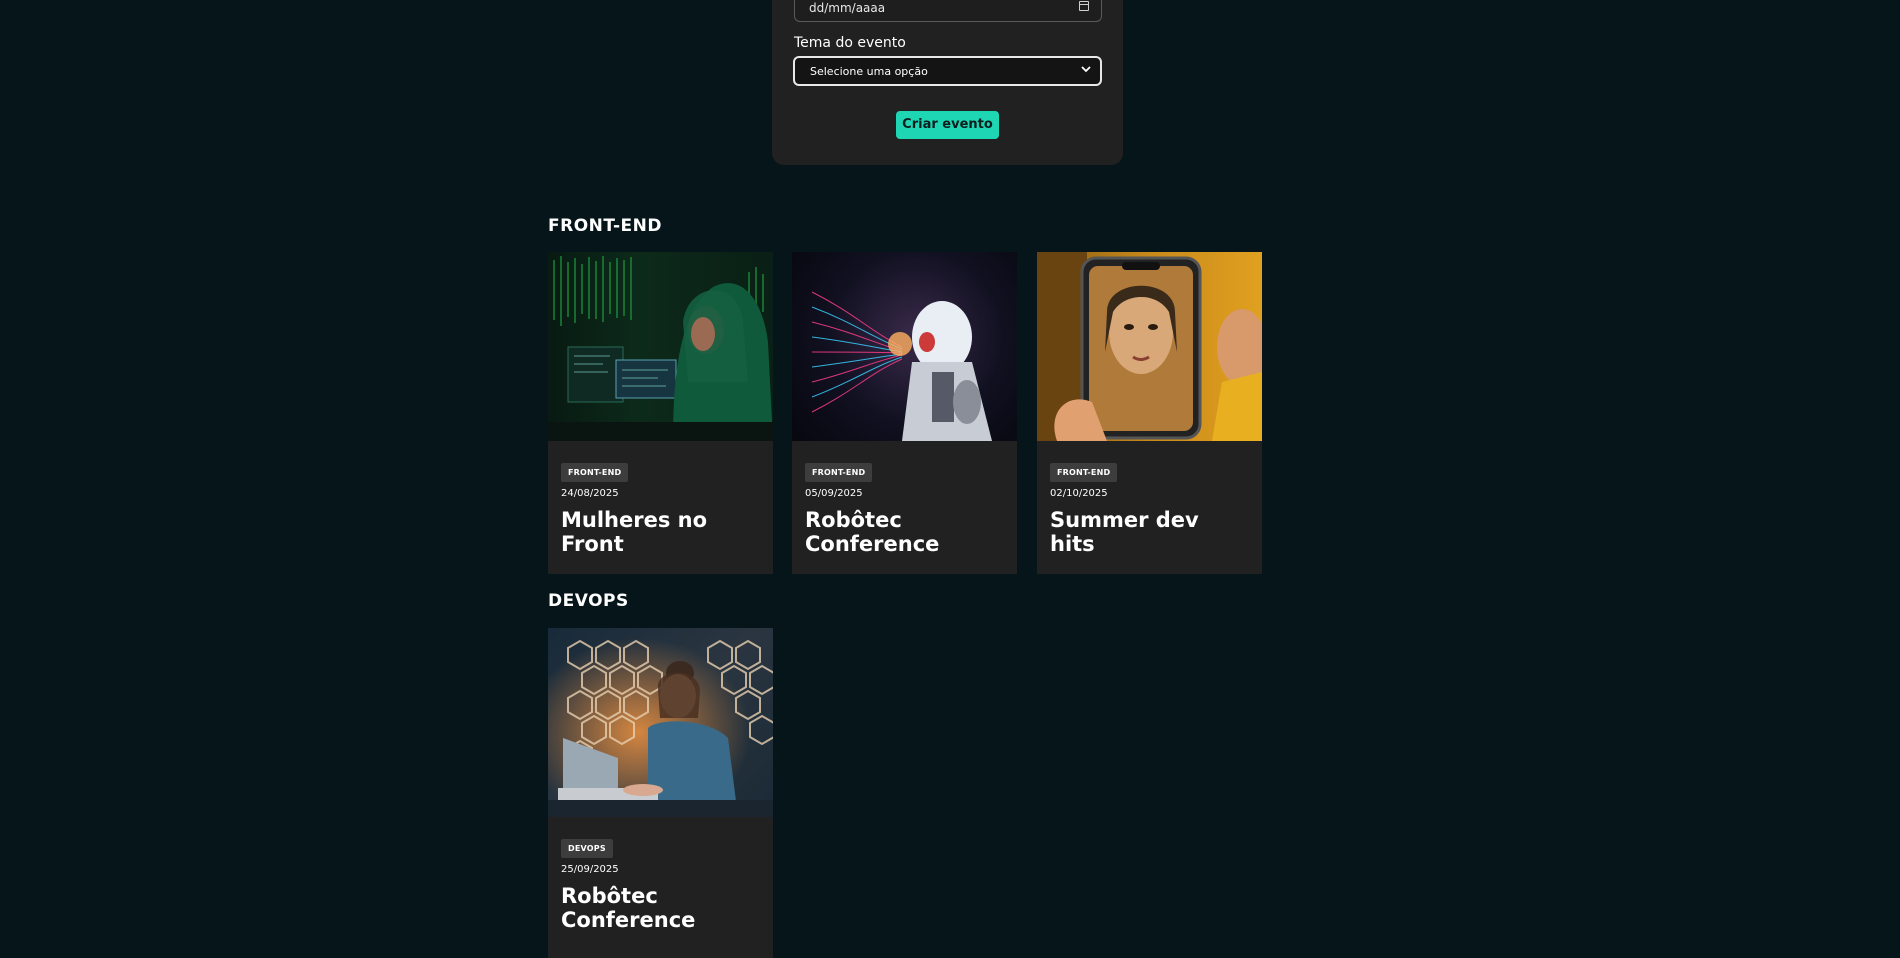  Describe the element at coordinates (869, 71) in the screenshot. I see `theme-select-value: Selecione uma opção` at that location.